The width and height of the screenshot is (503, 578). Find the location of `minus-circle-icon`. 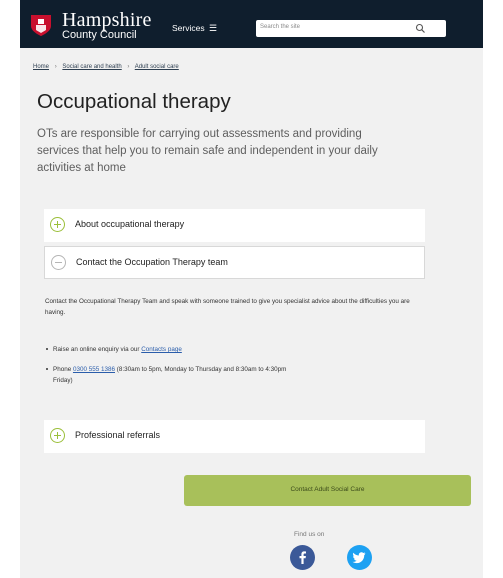

minus-circle-icon is located at coordinates (58, 262).